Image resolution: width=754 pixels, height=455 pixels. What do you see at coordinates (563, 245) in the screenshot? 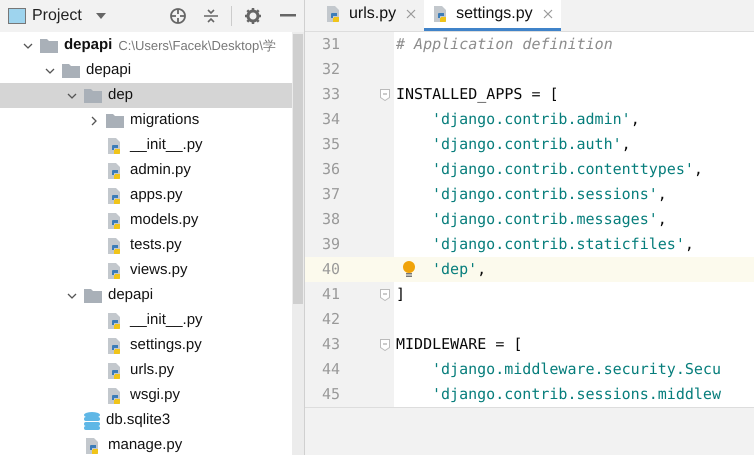
I see `code-line: 'django.contrib.staticfiles',` at bounding box center [563, 245].